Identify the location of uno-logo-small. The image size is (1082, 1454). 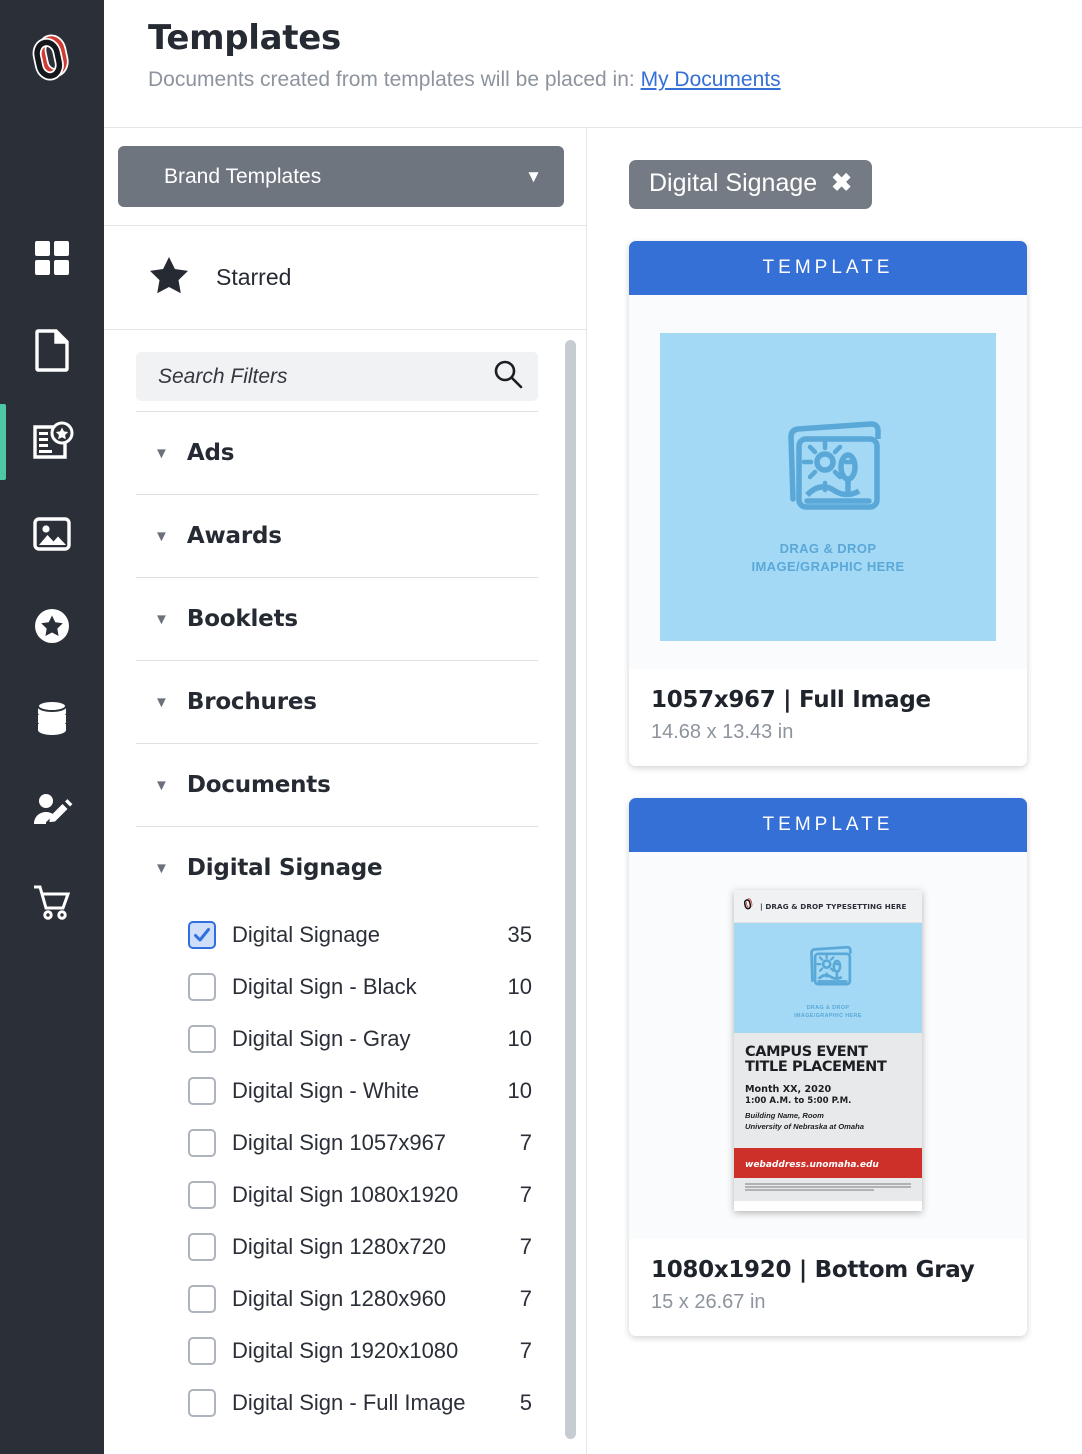
(748, 906).